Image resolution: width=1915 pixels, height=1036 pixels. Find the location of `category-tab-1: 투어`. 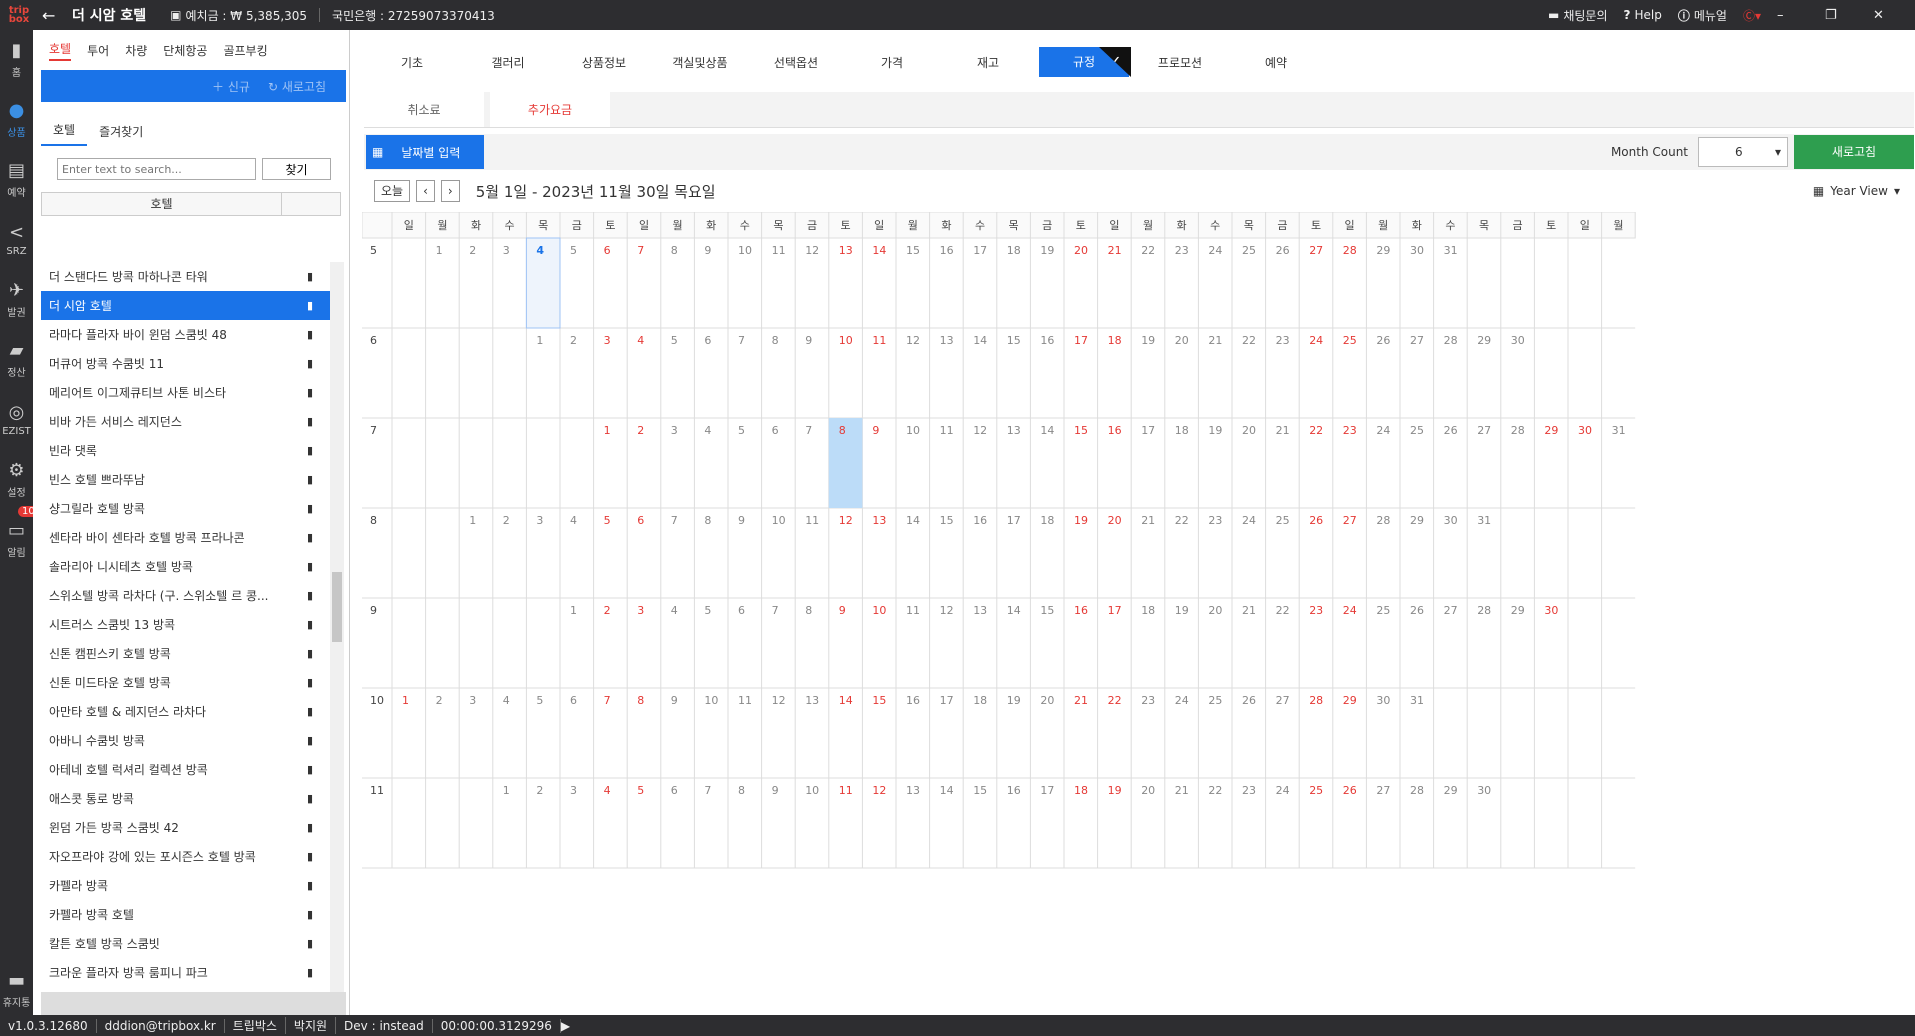

category-tab-1: 투어 is located at coordinates (98, 50).